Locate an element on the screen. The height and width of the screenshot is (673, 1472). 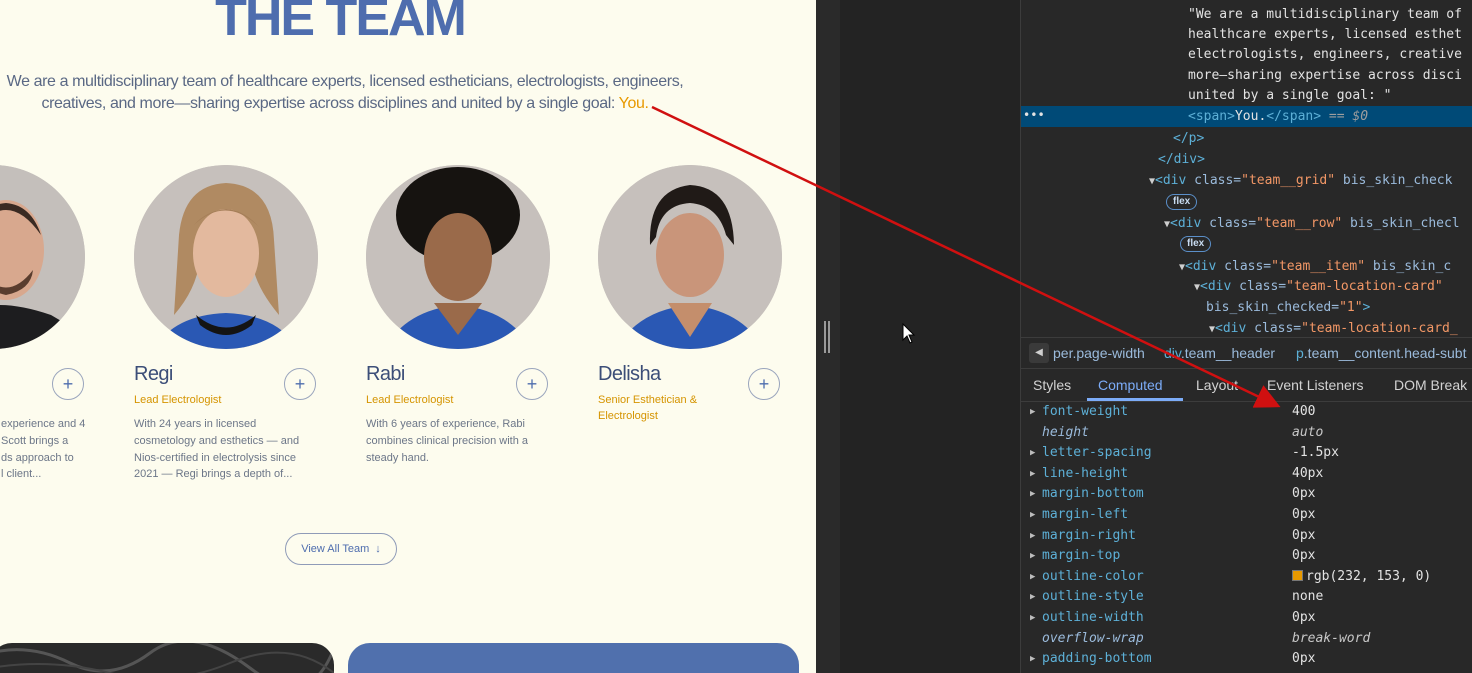
more-options-icon: ••• is located at coordinates (1034, 115).